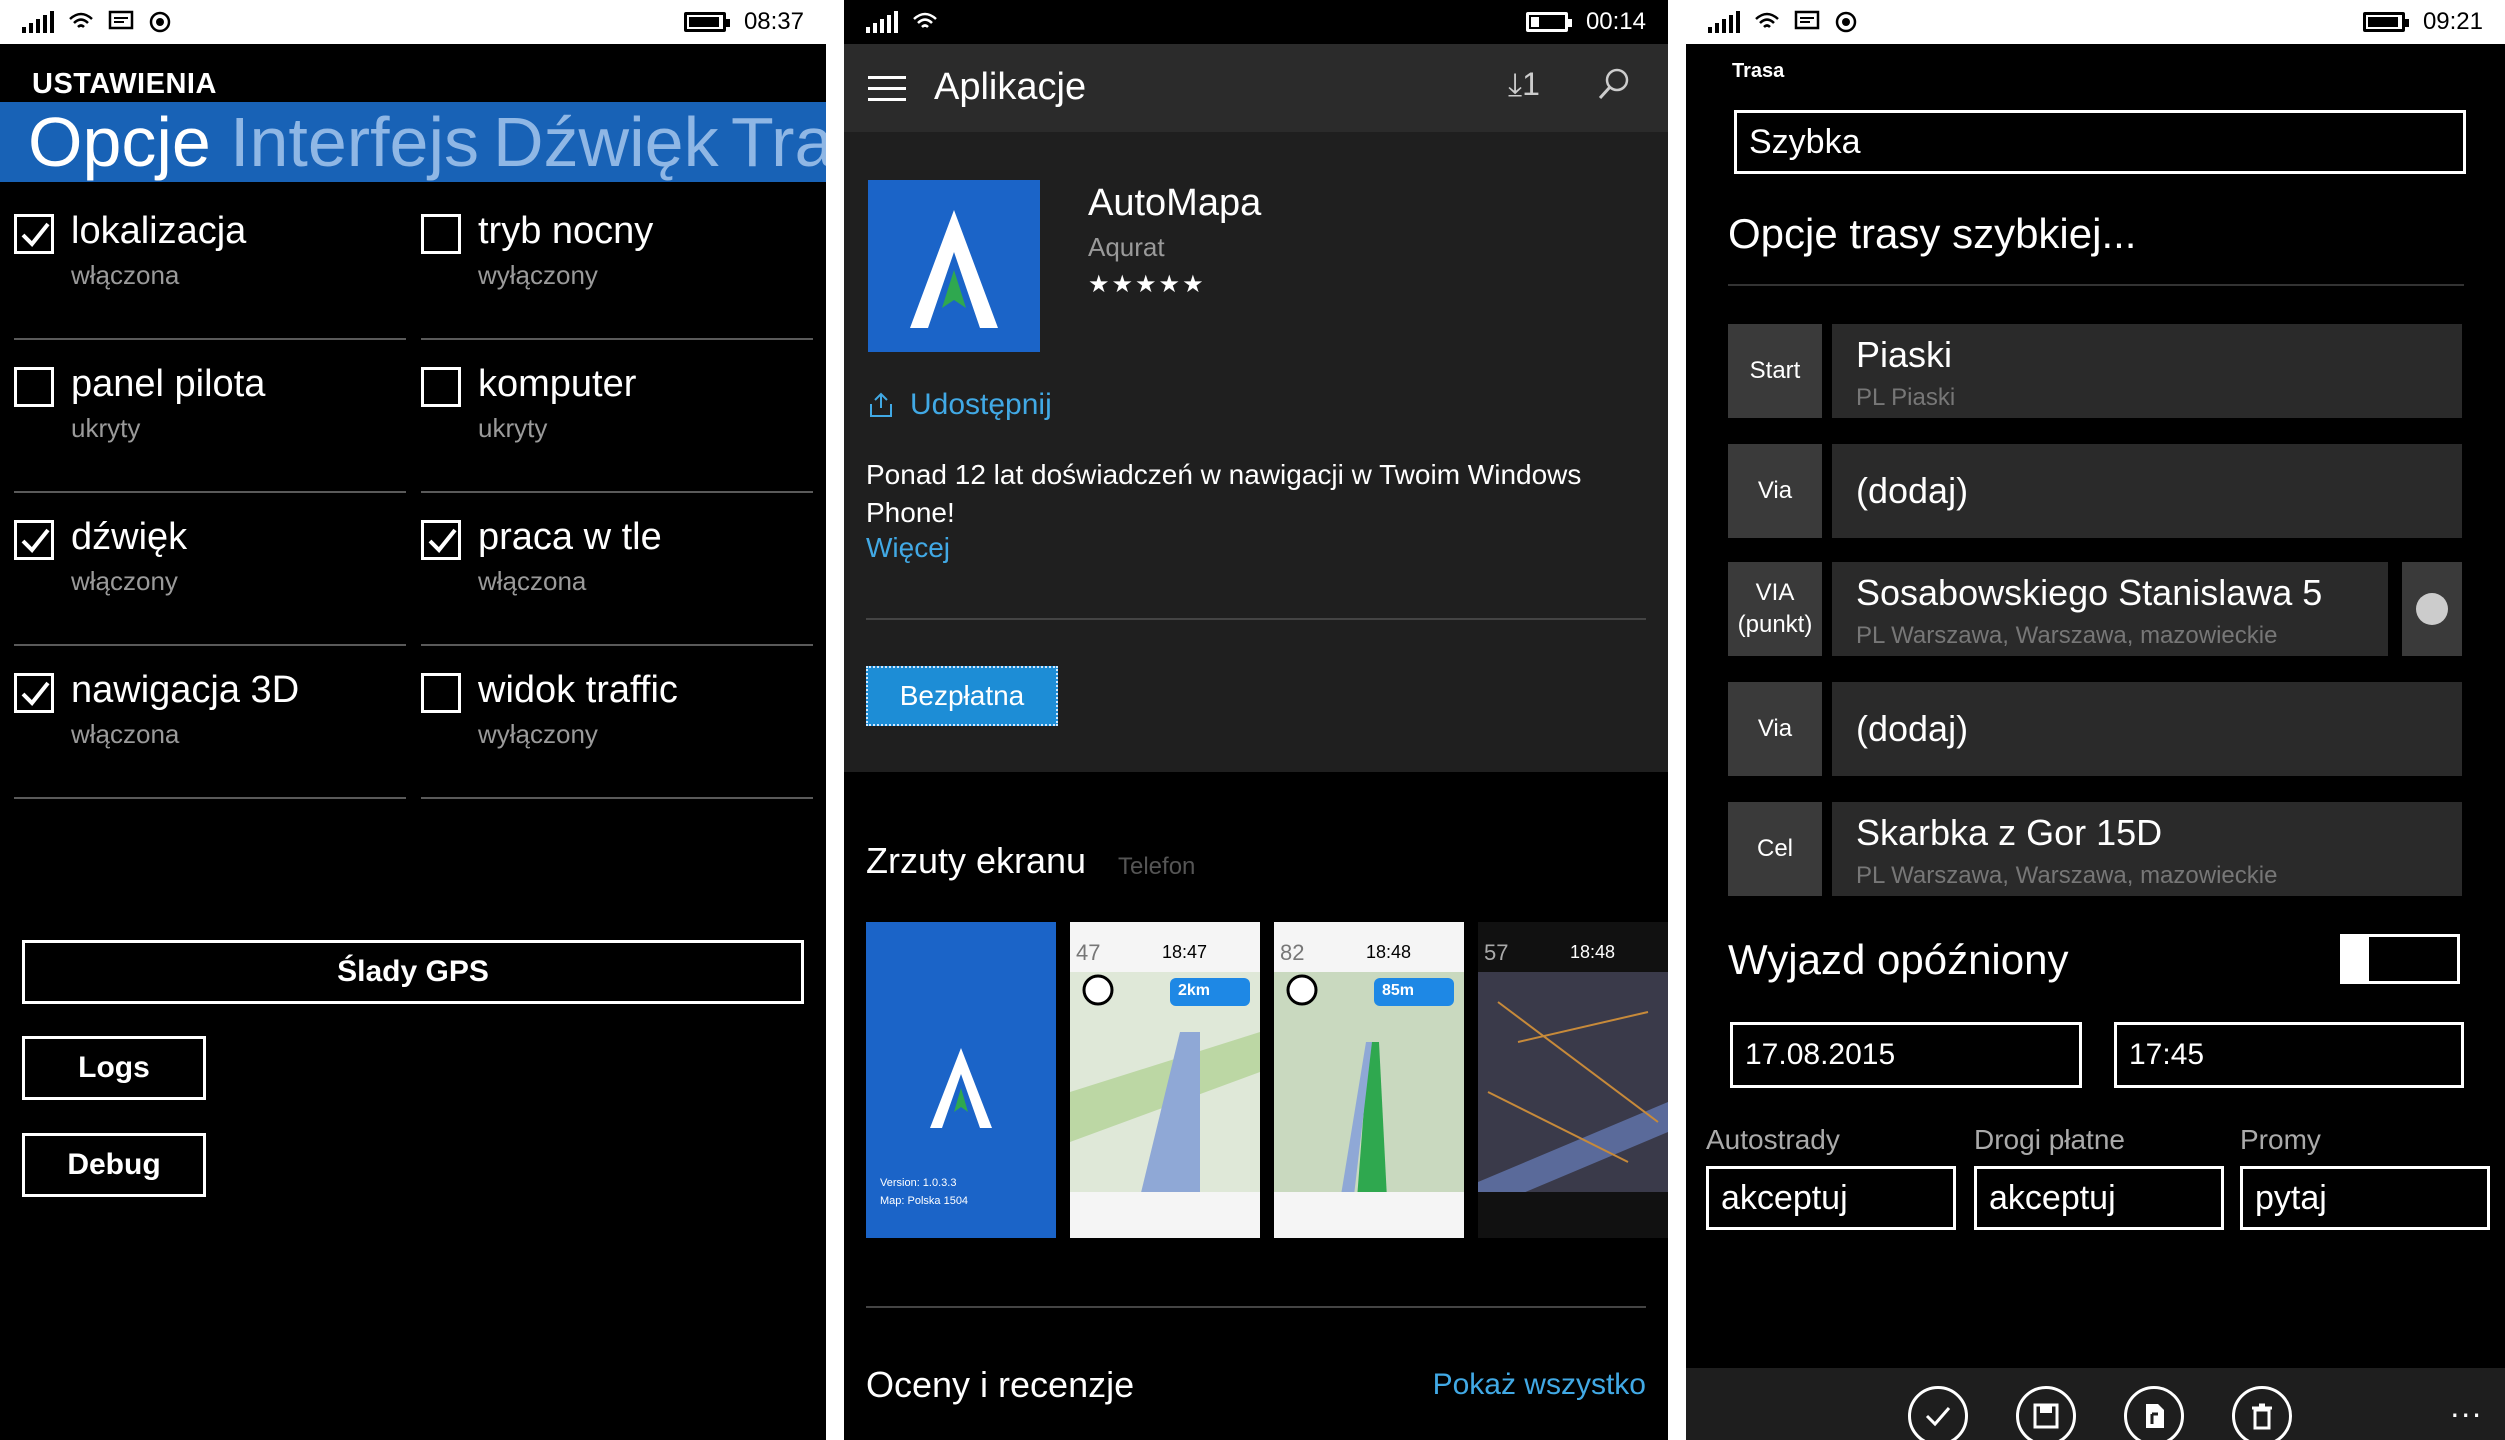 The height and width of the screenshot is (1440, 2505). What do you see at coordinates (1758, 71) in the screenshot?
I see `header-small: Trasa` at bounding box center [1758, 71].